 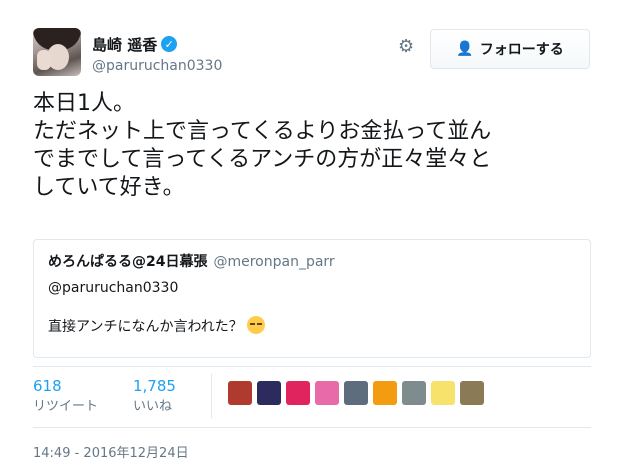 What do you see at coordinates (211, 396) in the screenshot?
I see `stats-separator` at bounding box center [211, 396].